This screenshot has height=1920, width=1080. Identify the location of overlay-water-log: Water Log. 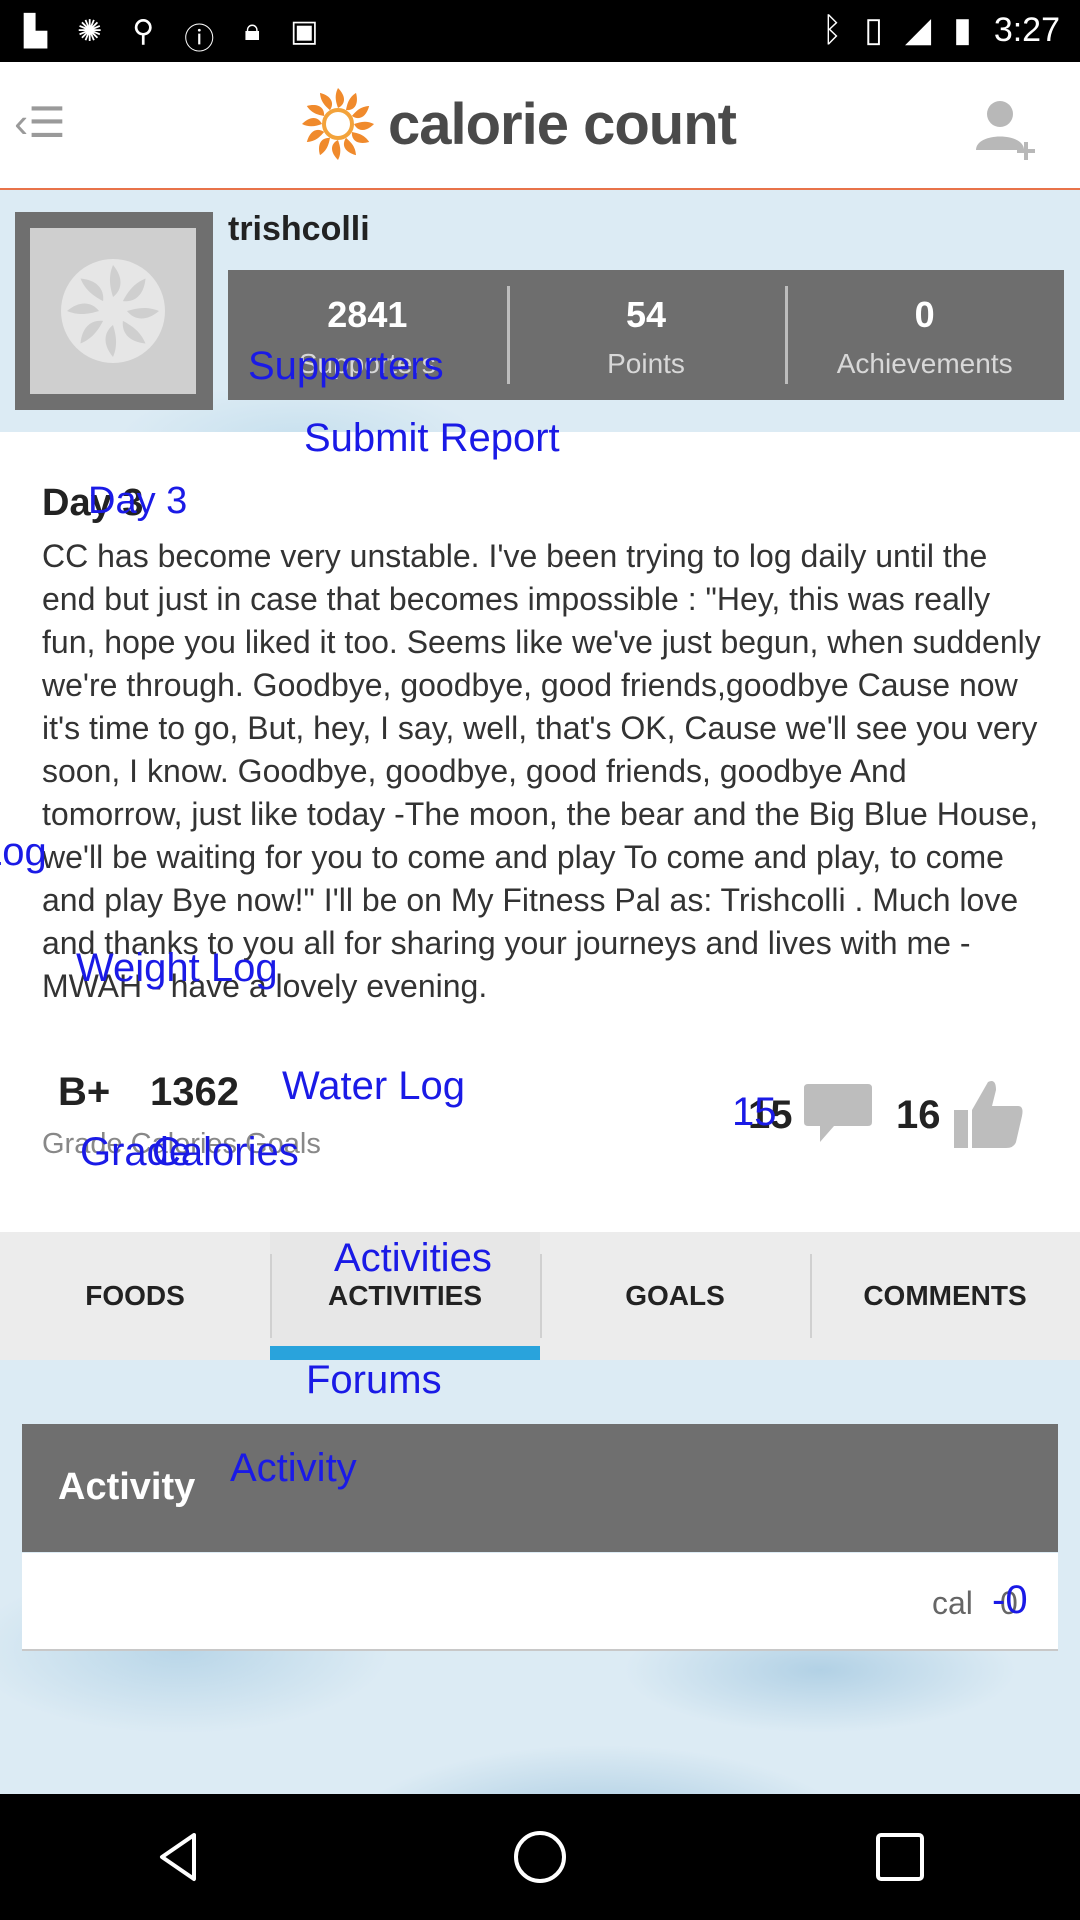
(373, 1086).